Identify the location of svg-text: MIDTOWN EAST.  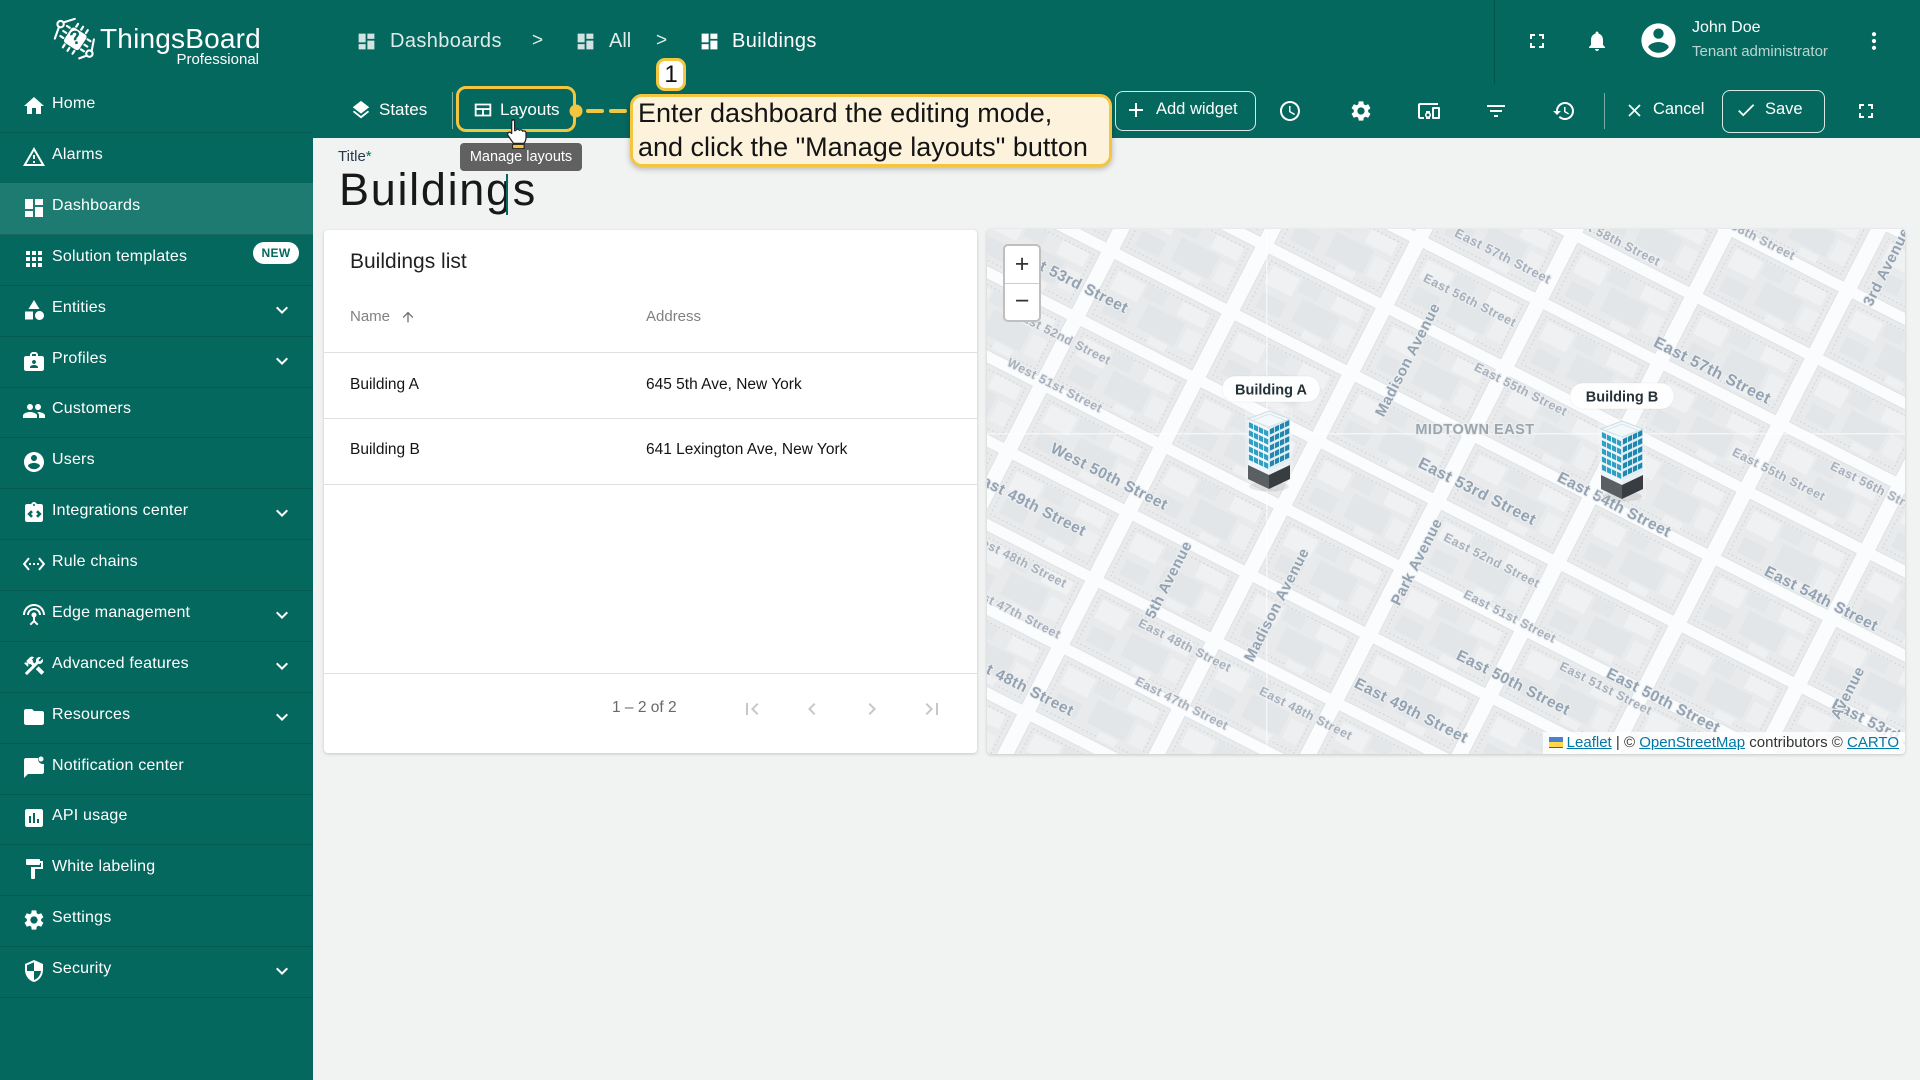
(1474, 430).